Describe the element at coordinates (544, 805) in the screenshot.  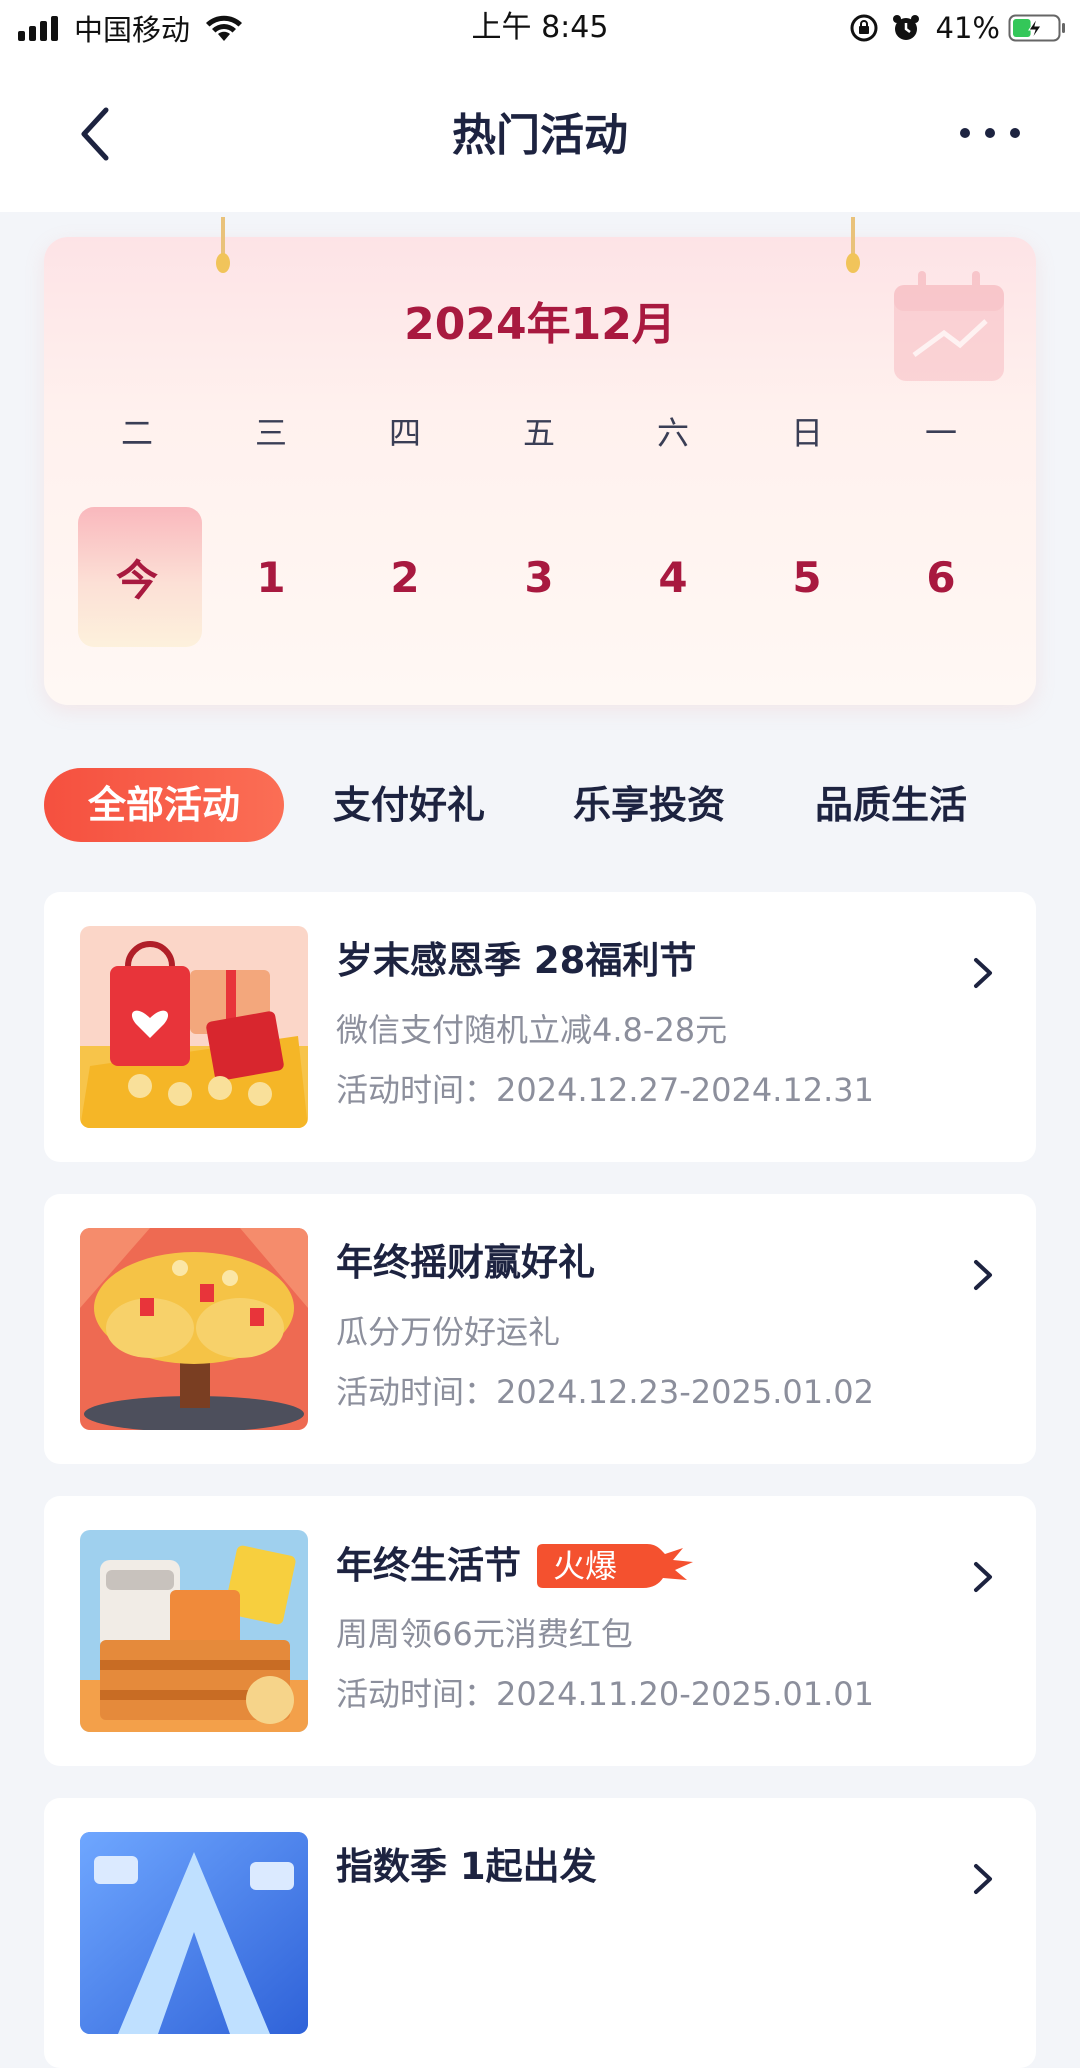
I see `category-tabs: 全部活动 支付好礼 乐享投资 品质生活` at that location.